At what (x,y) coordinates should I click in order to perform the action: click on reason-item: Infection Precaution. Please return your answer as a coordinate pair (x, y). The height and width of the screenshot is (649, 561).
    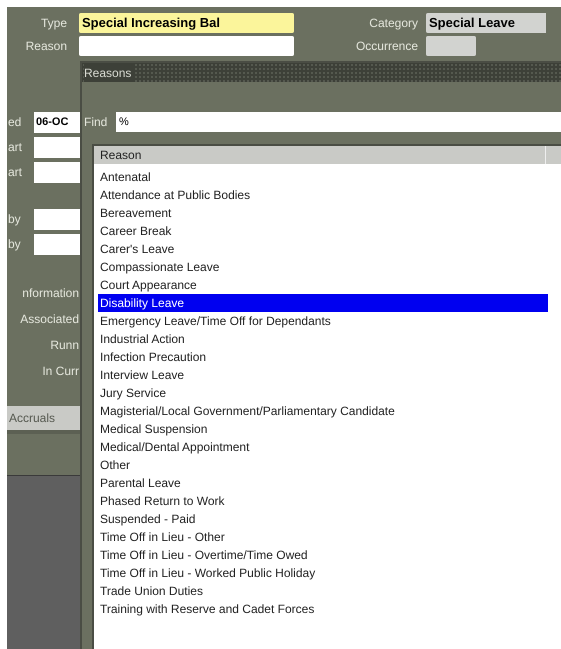
    Looking at the image, I should click on (323, 357).